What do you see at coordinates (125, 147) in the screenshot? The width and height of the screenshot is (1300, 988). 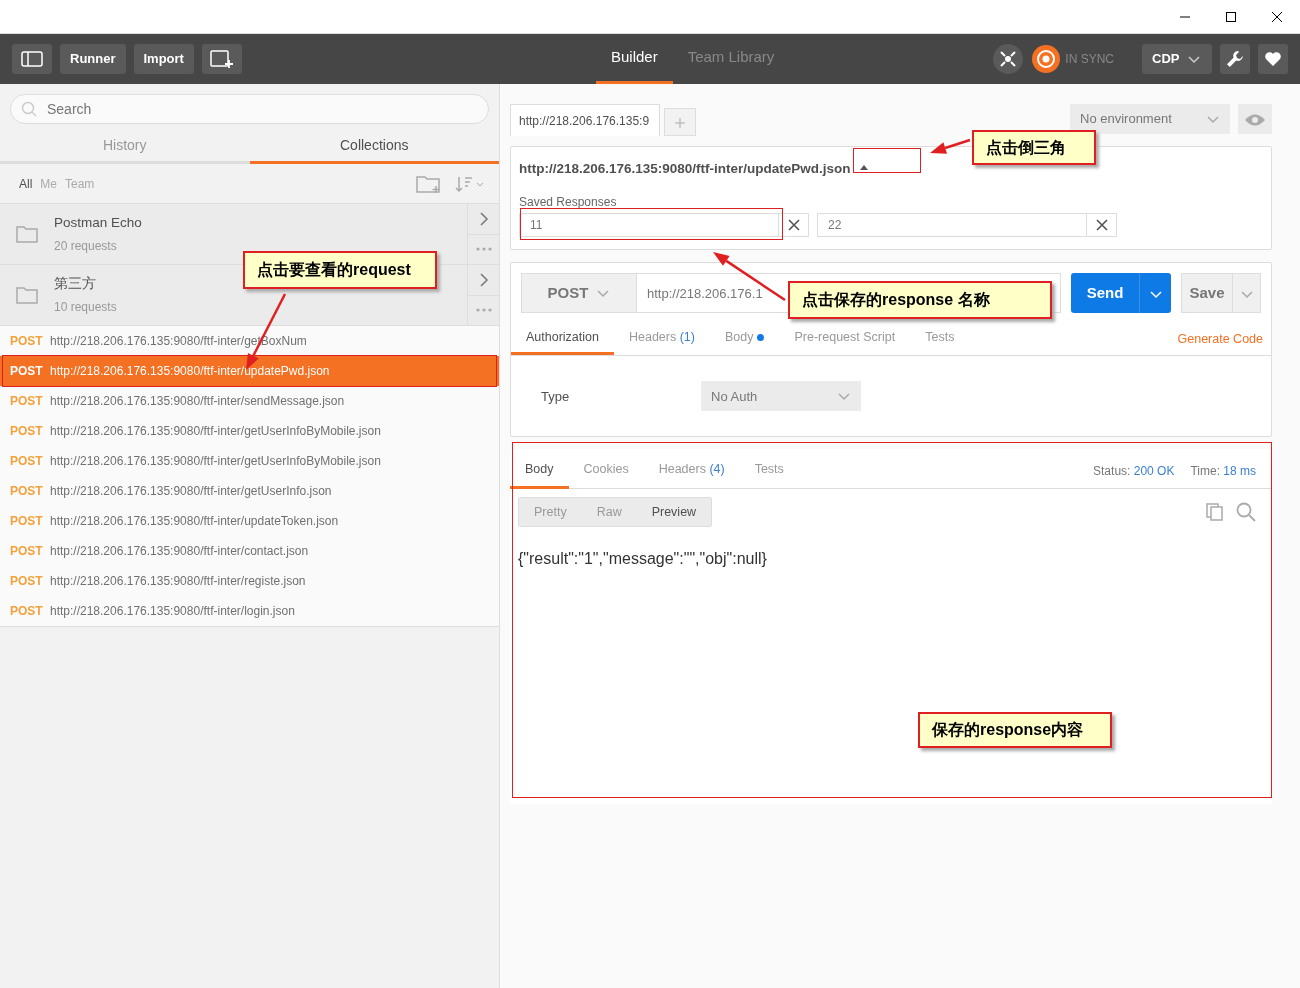 I see `sidebar-tab: History` at bounding box center [125, 147].